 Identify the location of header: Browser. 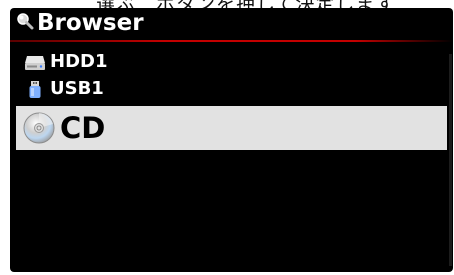
(231, 25).